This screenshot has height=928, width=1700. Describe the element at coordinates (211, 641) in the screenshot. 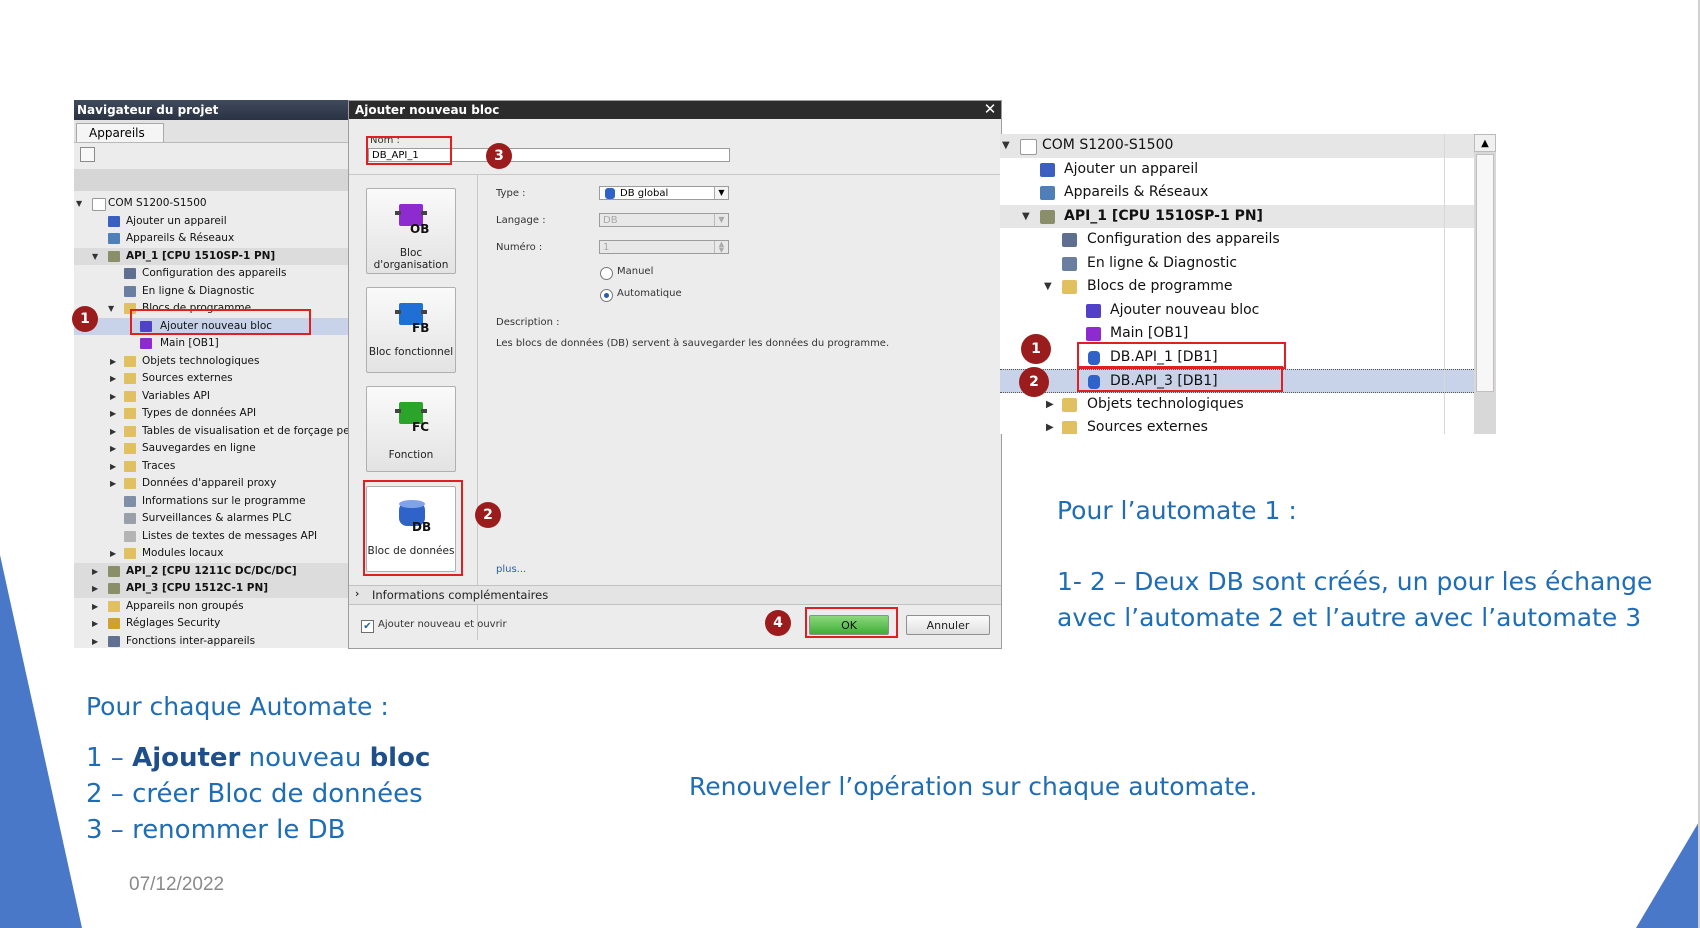

I see `tree-item: ▶ Fonctions inter-appareils` at that location.